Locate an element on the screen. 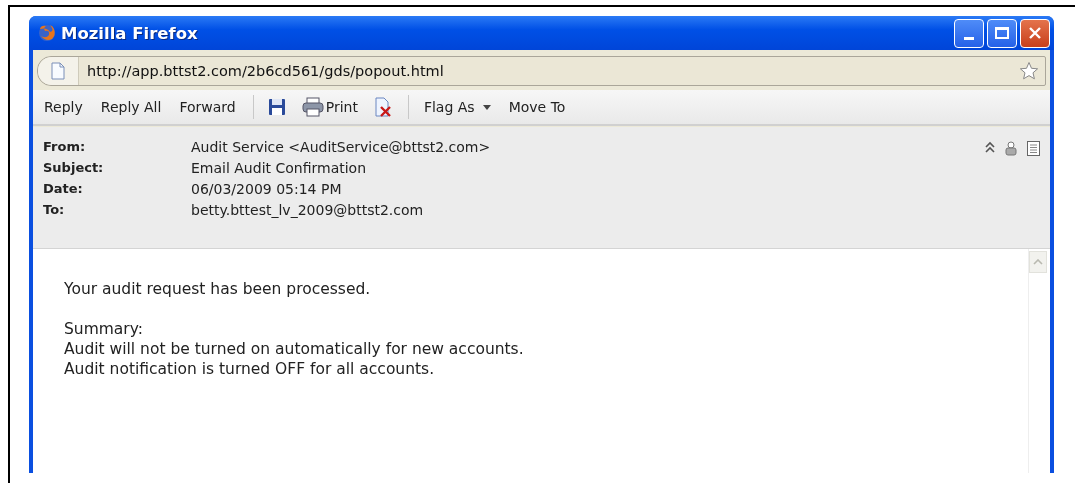 This screenshot has height=483, width=1075. field-value: 06/03/2009 05:14 PM is located at coordinates (267, 189).